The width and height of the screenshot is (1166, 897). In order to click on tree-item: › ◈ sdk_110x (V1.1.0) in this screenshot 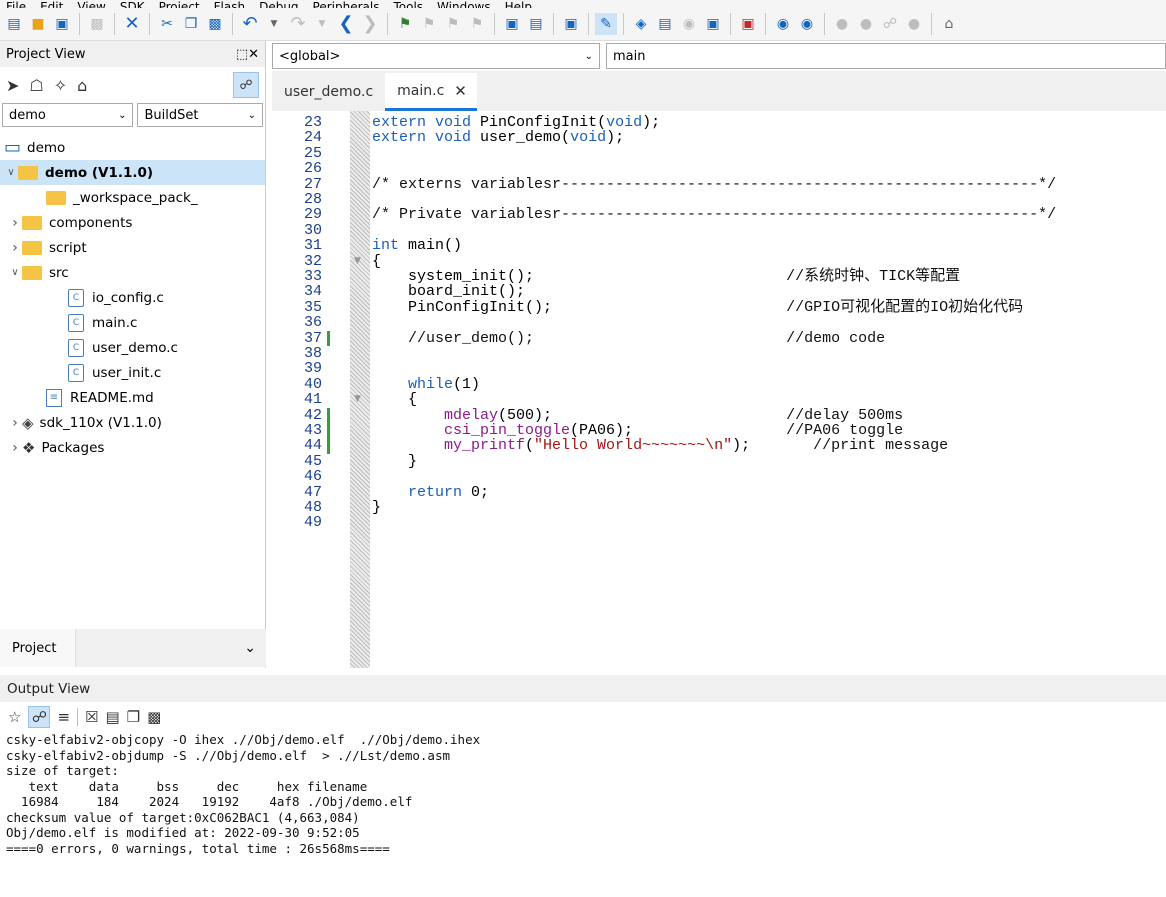, I will do `click(132, 422)`.